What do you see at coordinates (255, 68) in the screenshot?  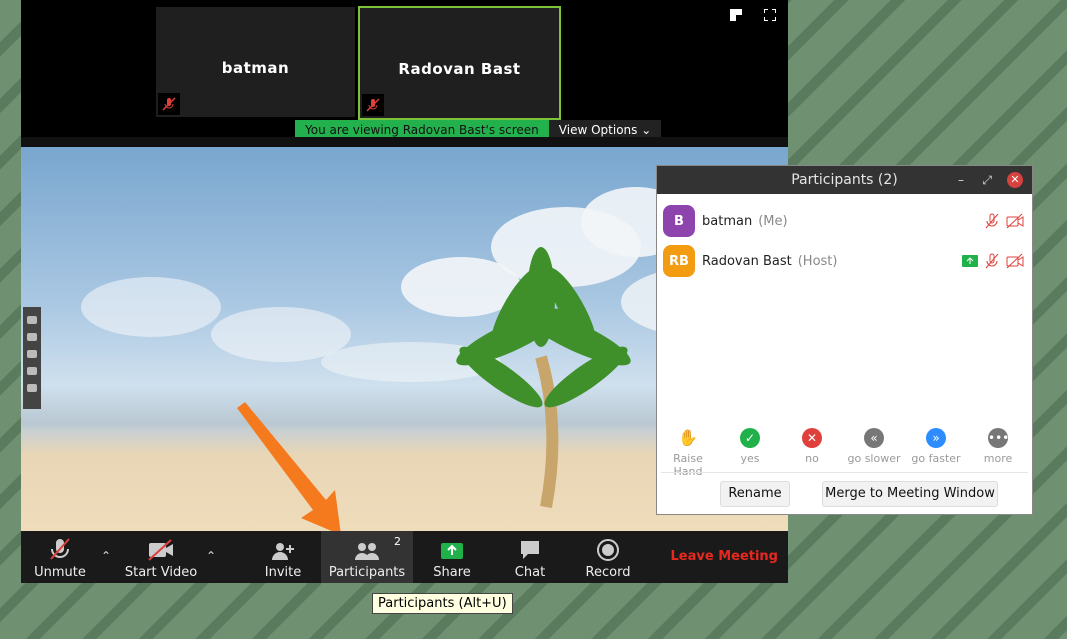 I see `tile-name: batman` at bounding box center [255, 68].